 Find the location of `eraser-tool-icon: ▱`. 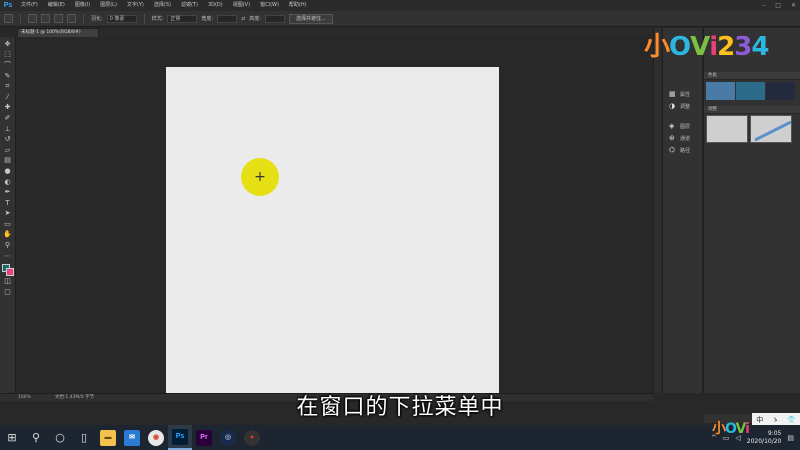

eraser-tool-icon: ▱ is located at coordinates (7, 150).